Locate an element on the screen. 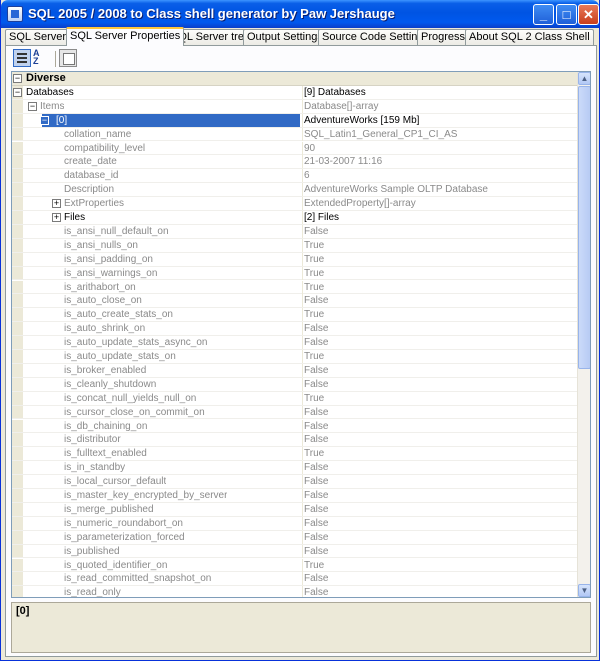 The image size is (600, 661). scroll-down-button: ▼ is located at coordinates (584, 590).